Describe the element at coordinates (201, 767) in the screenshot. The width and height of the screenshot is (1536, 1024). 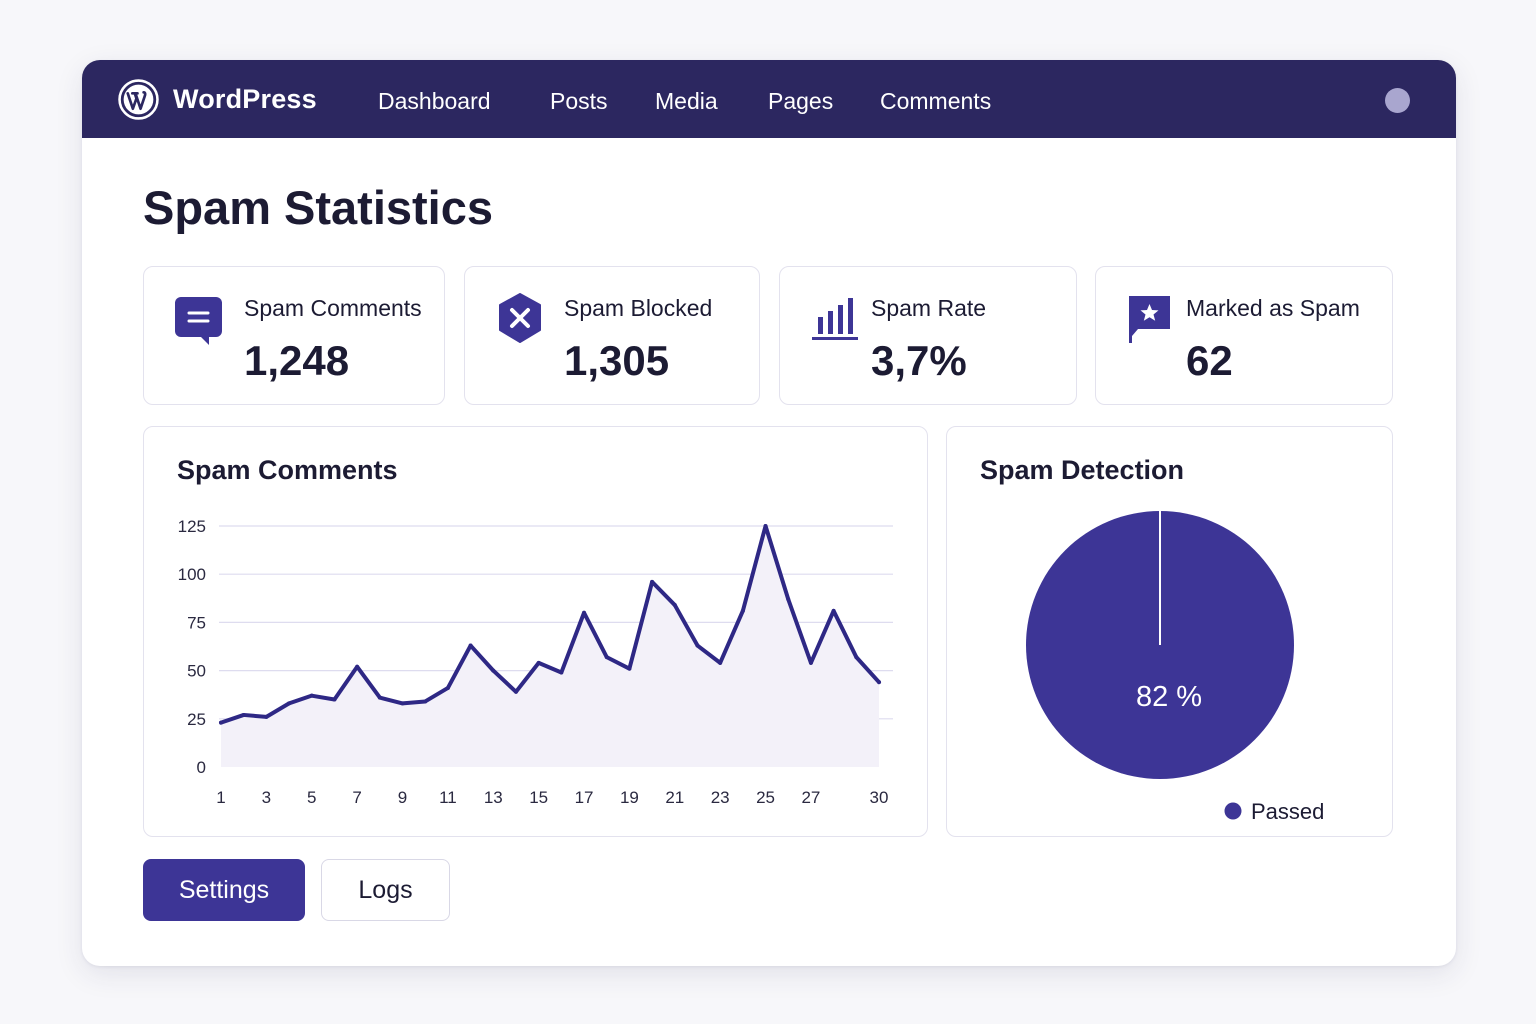
I see `y-tick-label: 0` at that location.